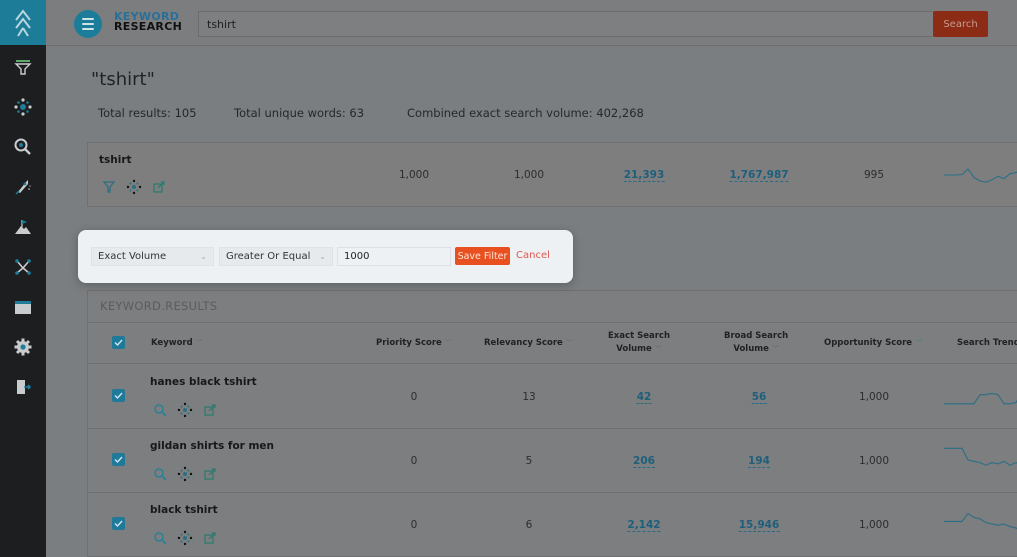 This screenshot has width=1017, height=557. What do you see at coordinates (148, 26) in the screenshot?
I see `logo-line-2: RESEARCH` at bounding box center [148, 26].